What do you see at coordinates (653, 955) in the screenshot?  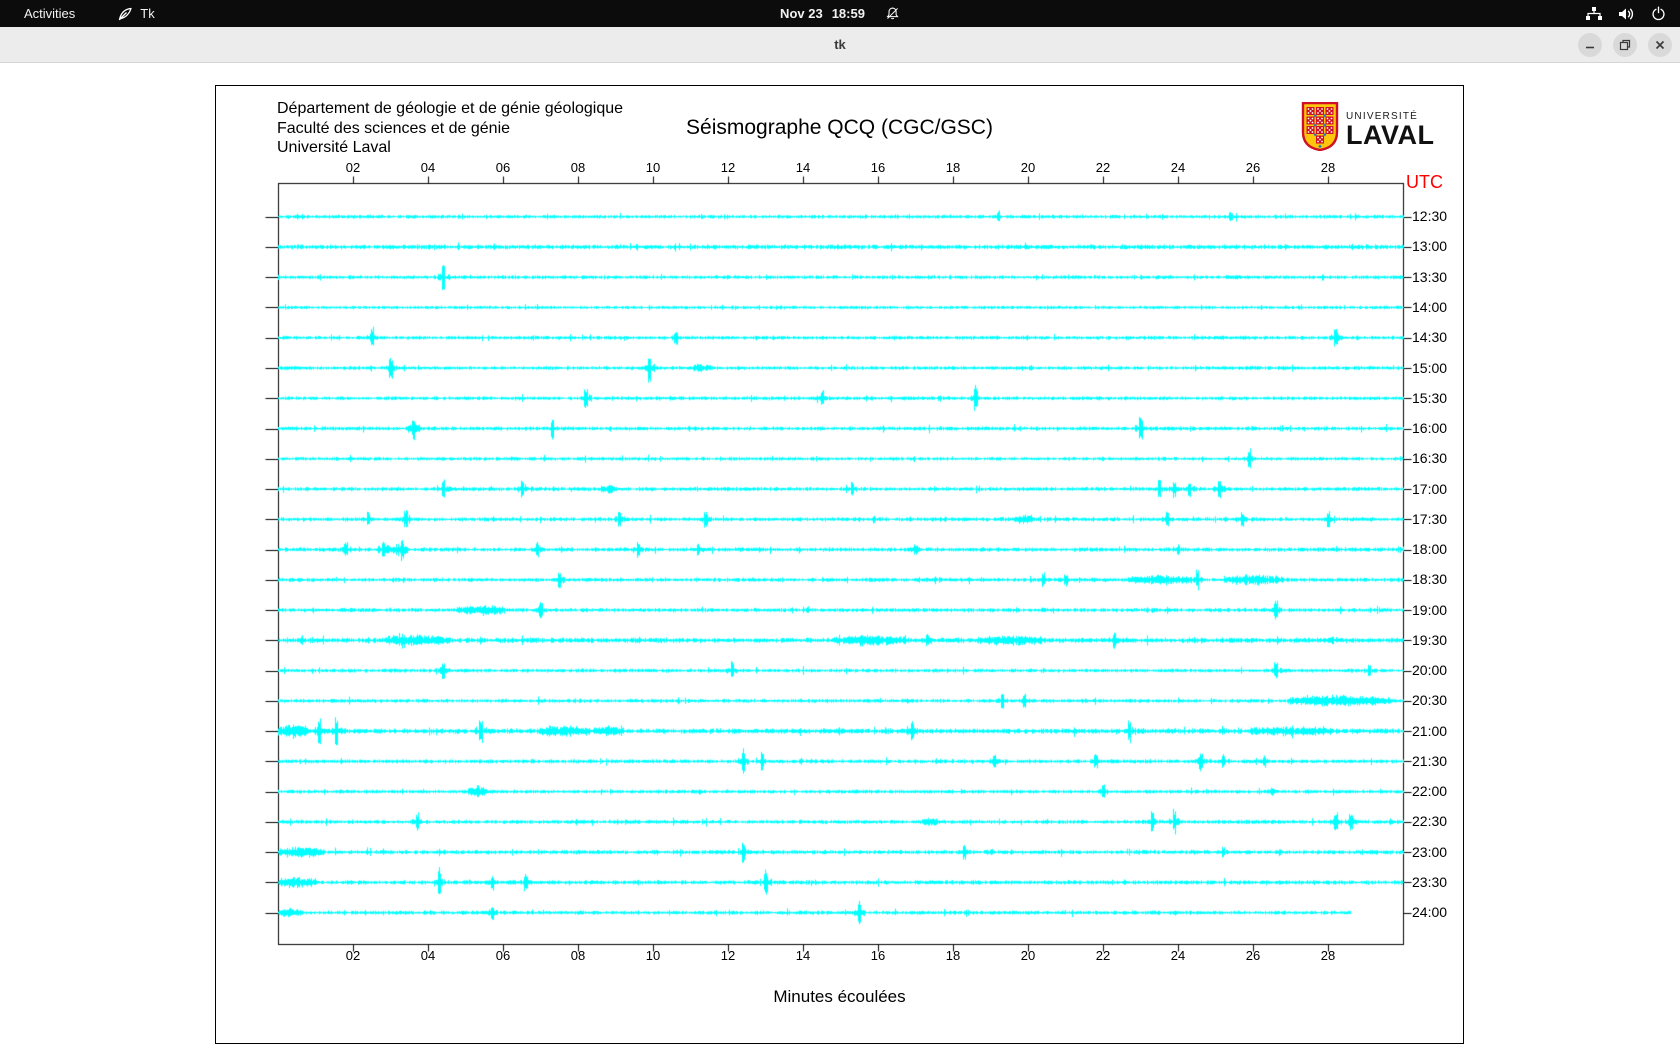 I see `bottom-axis-tick-label: 10` at bounding box center [653, 955].